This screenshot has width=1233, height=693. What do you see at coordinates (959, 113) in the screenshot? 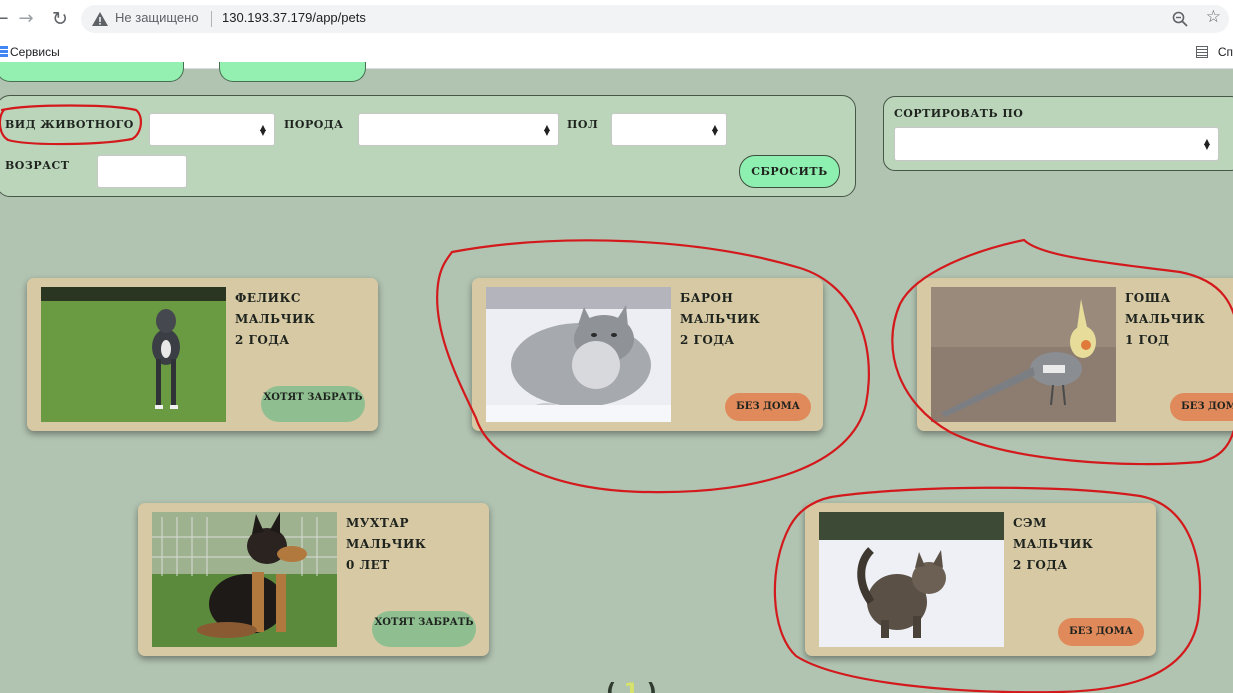
I see `sort-label: Сортировать по` at bounding box center [959, 113].